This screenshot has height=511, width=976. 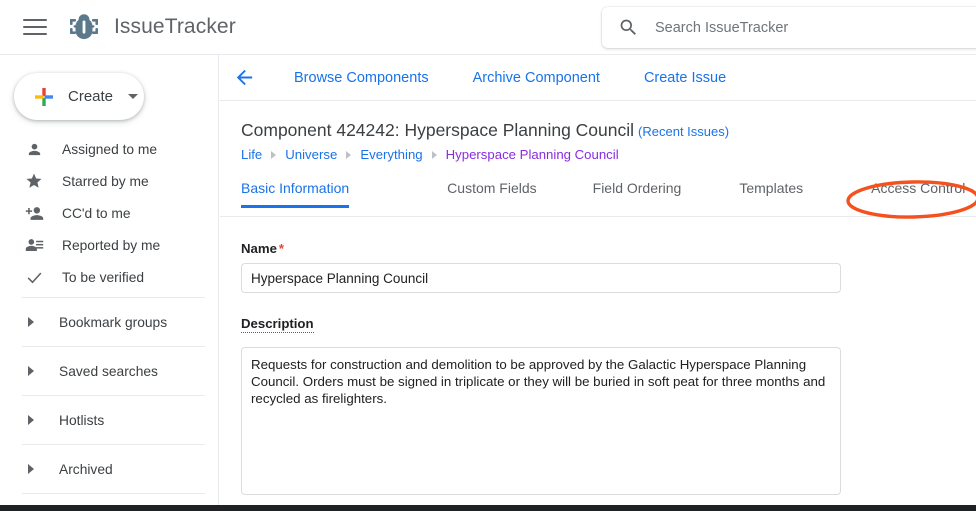 I want to click on person-list-icon, so click(x=34, y=245).